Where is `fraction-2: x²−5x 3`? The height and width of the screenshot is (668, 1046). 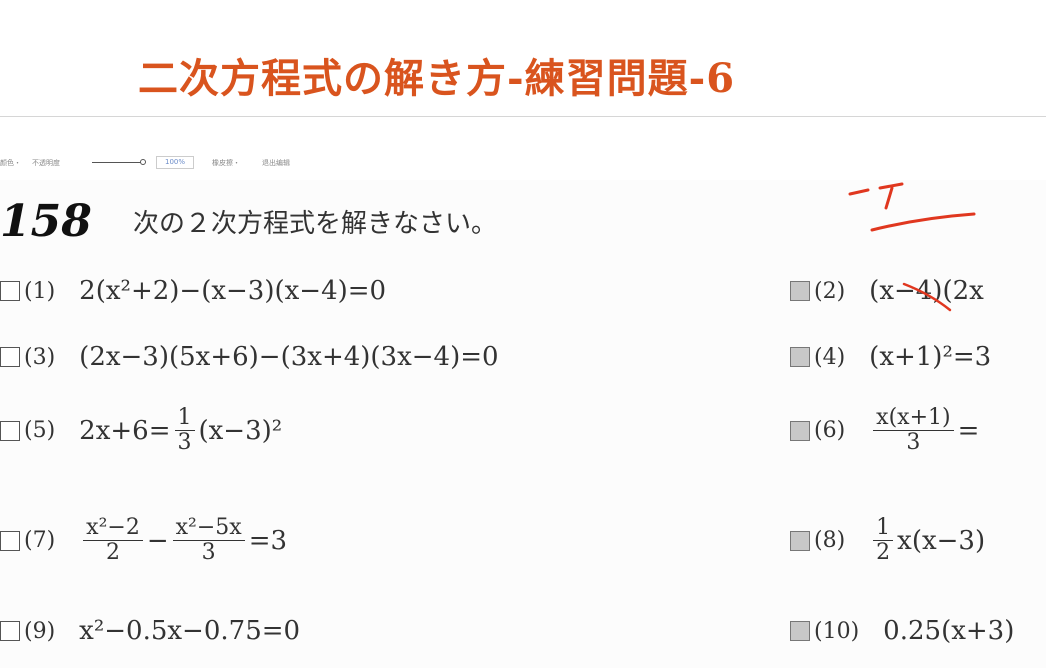
fraction-2: x²−5x 3 is located at coordinates (208, 540).